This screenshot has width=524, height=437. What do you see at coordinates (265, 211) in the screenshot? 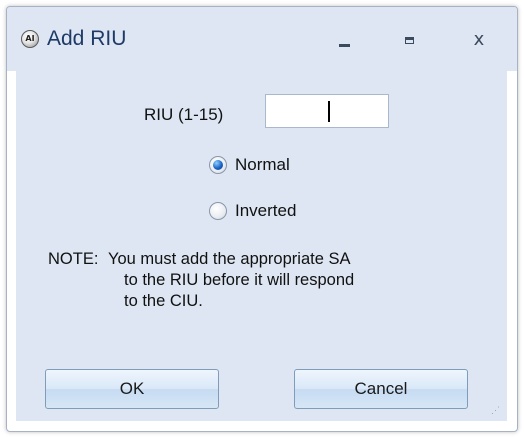
I see `radio-inverted-label: Inverted` at bounding box center [265, 211].